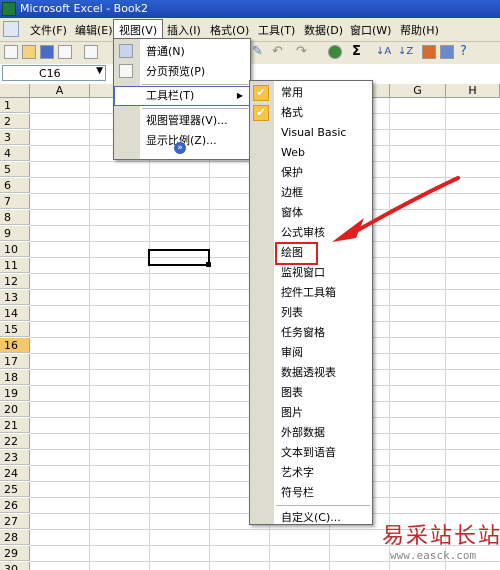 This screenshot has height=570, width=500. I want to click on toolbar-menu-item: 艺术字, so click(311, 473).